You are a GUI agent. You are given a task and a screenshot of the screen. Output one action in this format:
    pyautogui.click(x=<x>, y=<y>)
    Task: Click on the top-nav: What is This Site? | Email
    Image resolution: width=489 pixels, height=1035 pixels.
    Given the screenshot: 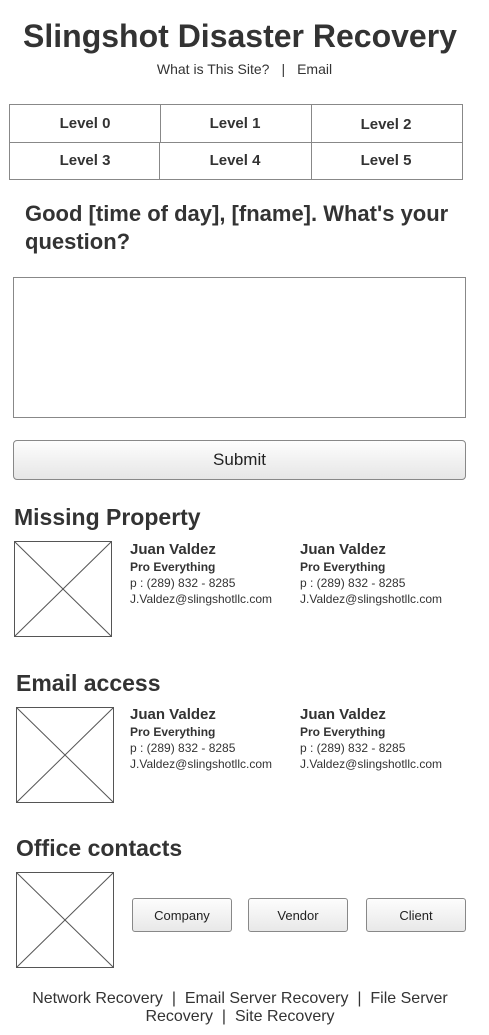 What is the action you would take?
    pyautogui.click(x=244, y=69)
    